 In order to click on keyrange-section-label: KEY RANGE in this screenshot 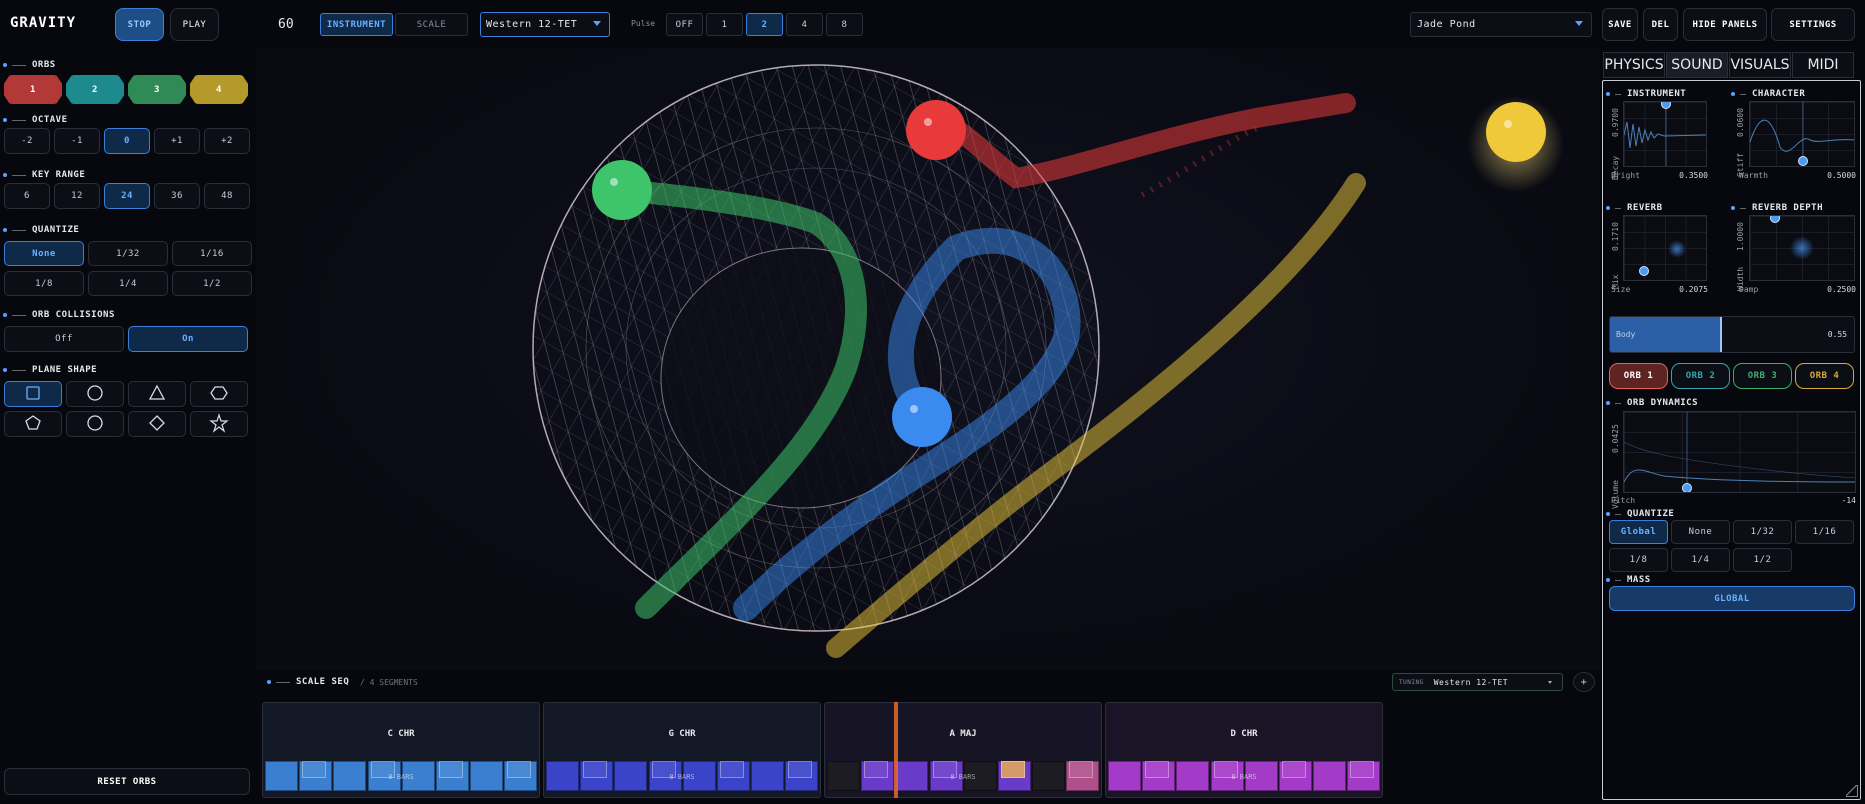, I will do `click(44, 175)`.